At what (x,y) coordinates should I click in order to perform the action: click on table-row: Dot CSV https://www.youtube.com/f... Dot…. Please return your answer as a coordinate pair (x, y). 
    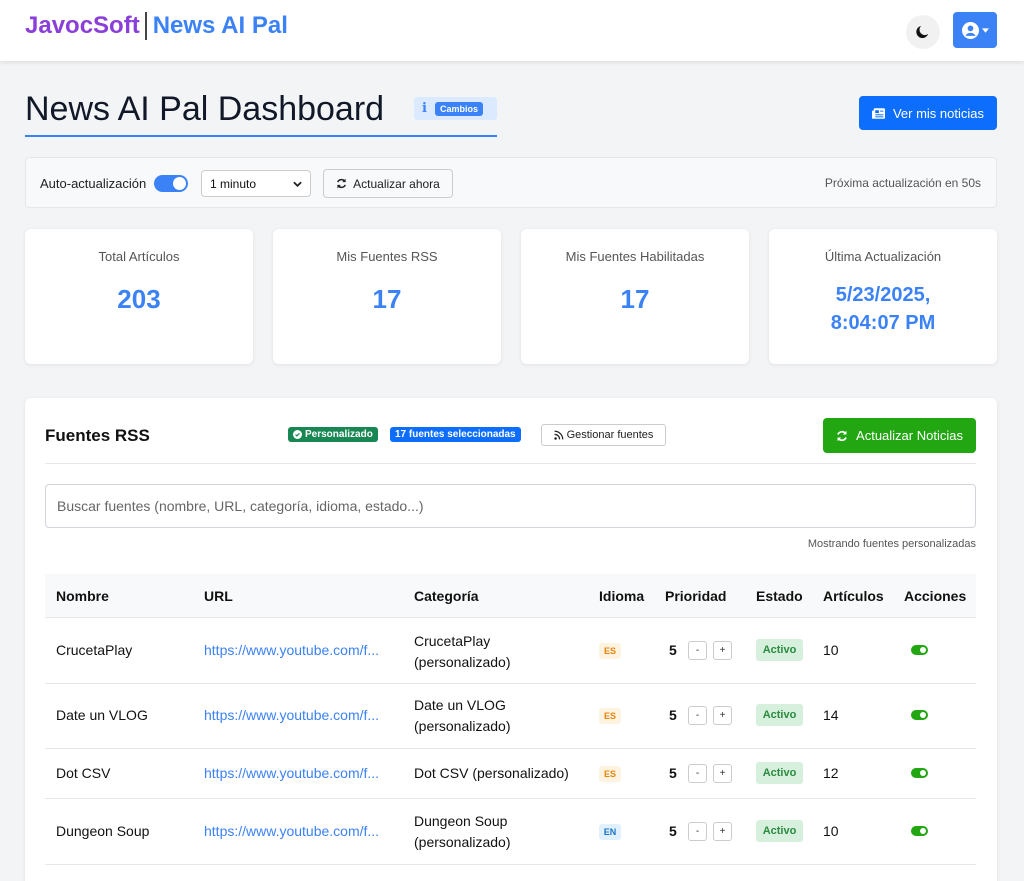
    Looking at the image, I should click on (510, 774).